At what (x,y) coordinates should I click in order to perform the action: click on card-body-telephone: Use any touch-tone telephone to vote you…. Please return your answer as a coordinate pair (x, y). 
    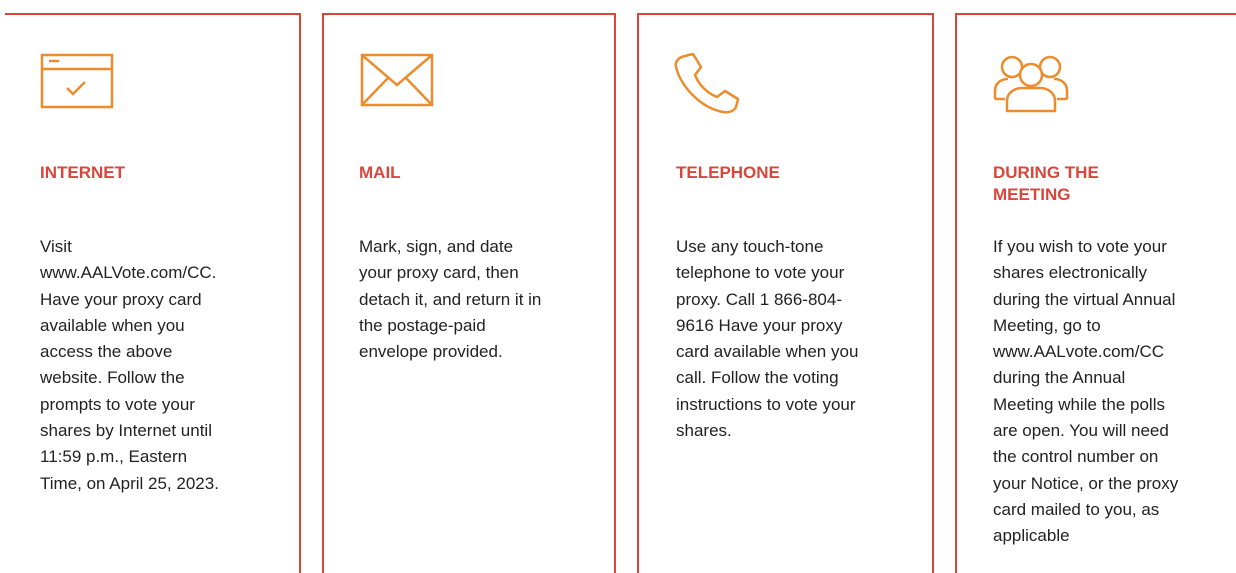
    Looking at the image, I should click on (767, 339).